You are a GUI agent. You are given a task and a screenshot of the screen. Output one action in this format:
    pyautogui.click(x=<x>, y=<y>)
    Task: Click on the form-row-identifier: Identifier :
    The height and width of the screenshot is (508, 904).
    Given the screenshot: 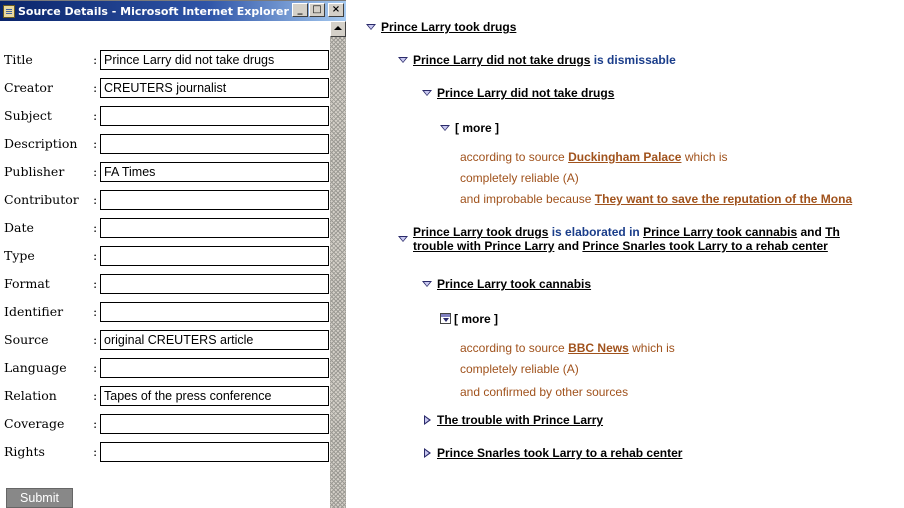 What is the action you would take?
    pyautogui.click(x=165, y=312)
    